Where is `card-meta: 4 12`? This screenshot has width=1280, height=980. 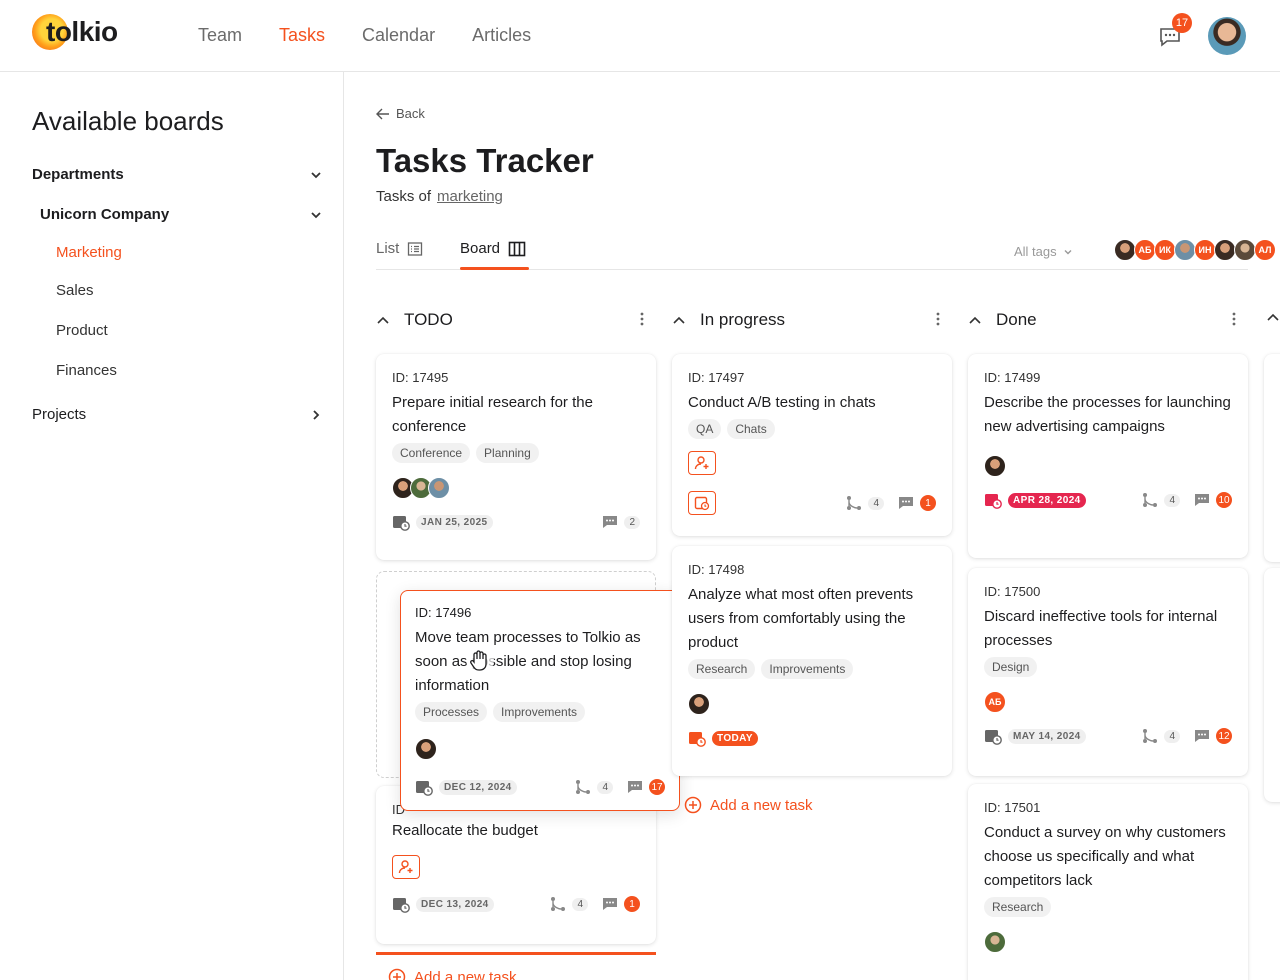
card-meta: 4 12 is located at coordinates (1187, 736).